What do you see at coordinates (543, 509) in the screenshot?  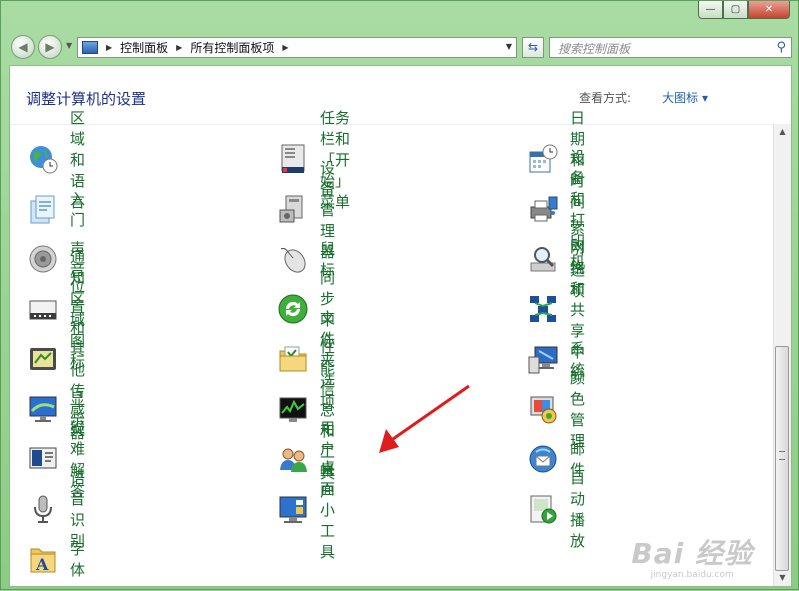 I see `autoplay-icon` at bounding box center [543, 509].